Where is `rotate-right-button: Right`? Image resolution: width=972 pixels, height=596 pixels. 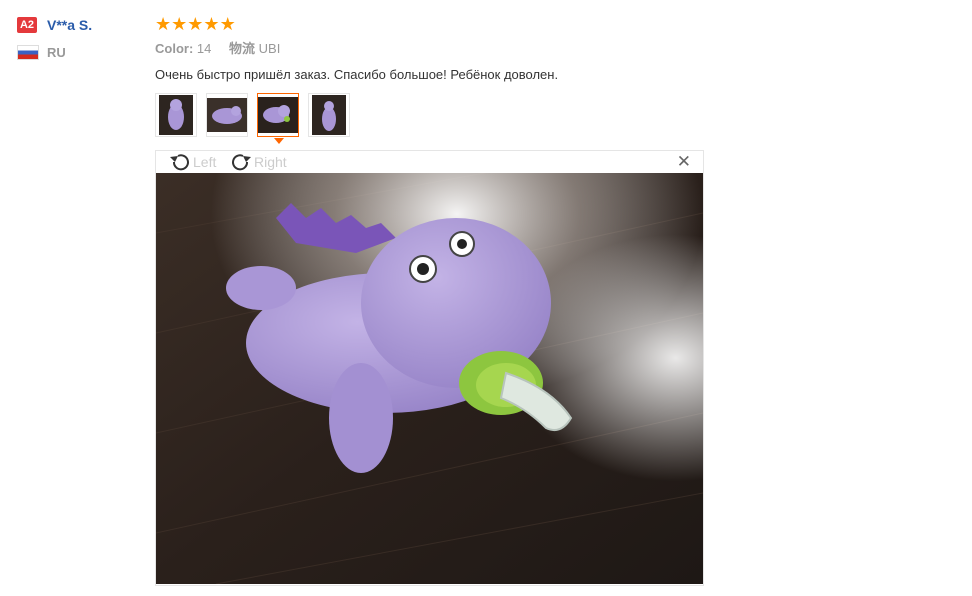
rotate-right-button: Right is located at coordinates (258, 162).